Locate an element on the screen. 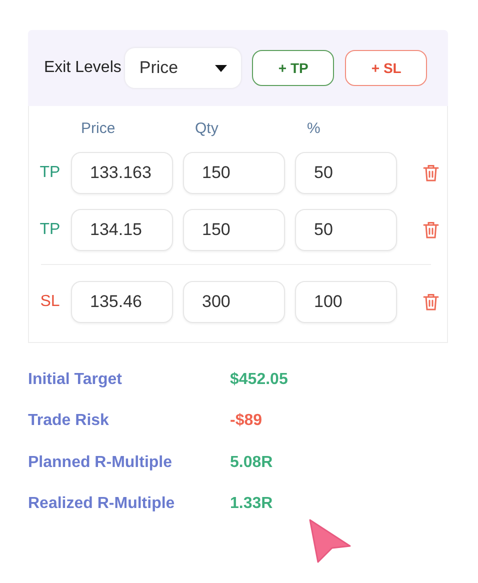 The width and height of the screenshot is (478, 583). dropdown-value: Price is located at coordinates (158, 68).